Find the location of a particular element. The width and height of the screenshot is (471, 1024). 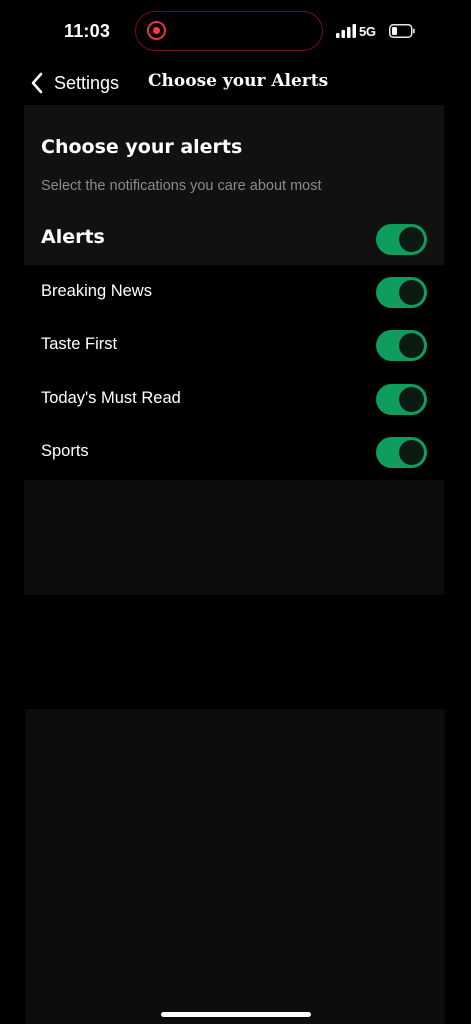

home-indicator is located at coordinates (236, 1014).